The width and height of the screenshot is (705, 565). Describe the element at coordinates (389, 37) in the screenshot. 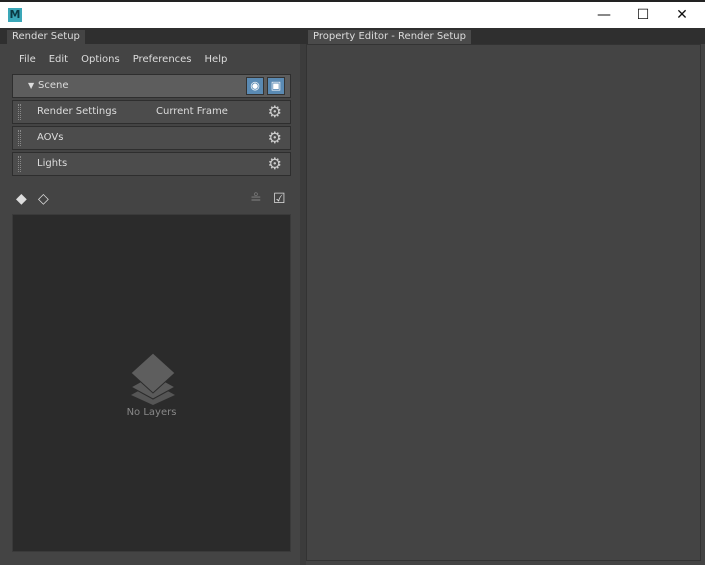

I see `tab-property-editor: Property Editor - Render Setup` at that location.